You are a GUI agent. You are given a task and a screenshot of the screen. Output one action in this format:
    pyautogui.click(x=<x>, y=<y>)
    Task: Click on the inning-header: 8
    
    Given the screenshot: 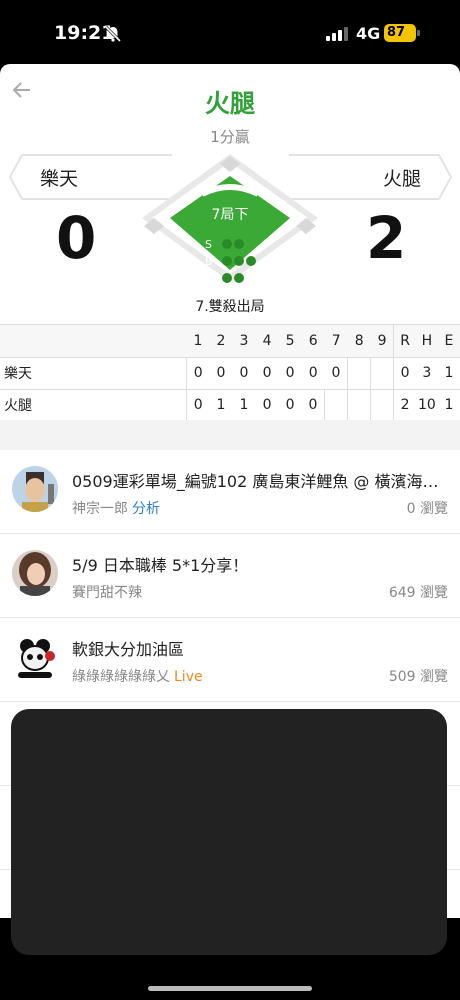 What is the action you would take?
    pyautogui.click(x=359, y=341)
    